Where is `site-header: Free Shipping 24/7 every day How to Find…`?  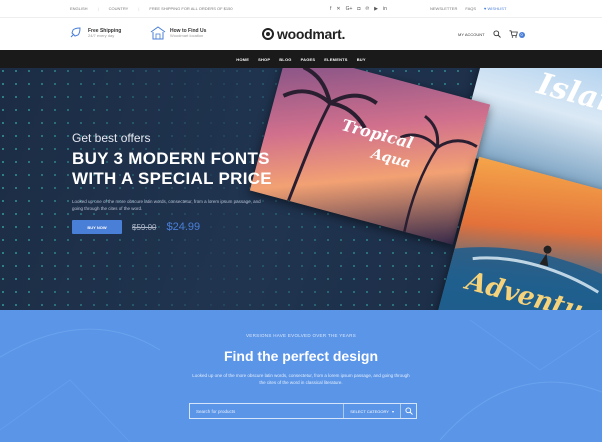
site-header: Free Shipping 24/7 every day How to Find… is located at coordinates (301, 34).